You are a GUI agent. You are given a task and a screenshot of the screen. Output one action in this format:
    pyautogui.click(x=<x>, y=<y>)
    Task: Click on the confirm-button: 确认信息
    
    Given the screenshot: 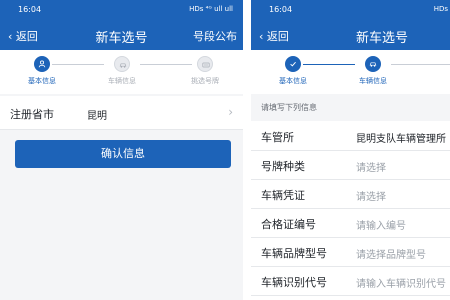 What is the action you would take?
    pyautogui.click(x=123, y=154)
    